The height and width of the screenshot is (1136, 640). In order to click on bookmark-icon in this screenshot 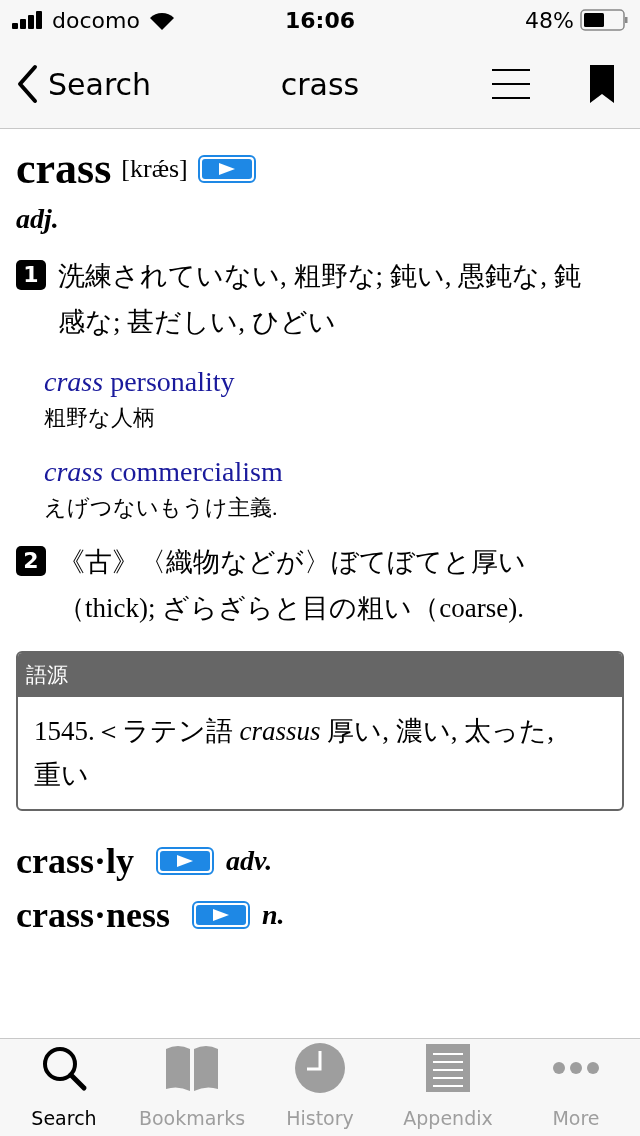, I will do `click(602, 84)`.